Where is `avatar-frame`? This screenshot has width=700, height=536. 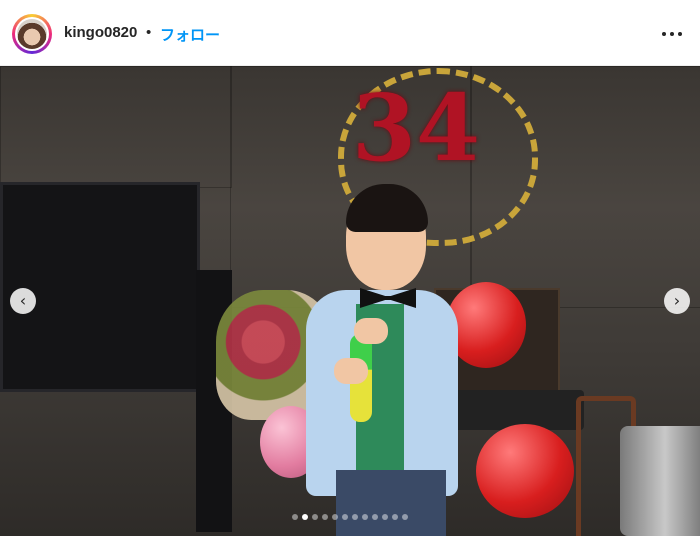 avatar-frame is located at coordinates (32, 34).